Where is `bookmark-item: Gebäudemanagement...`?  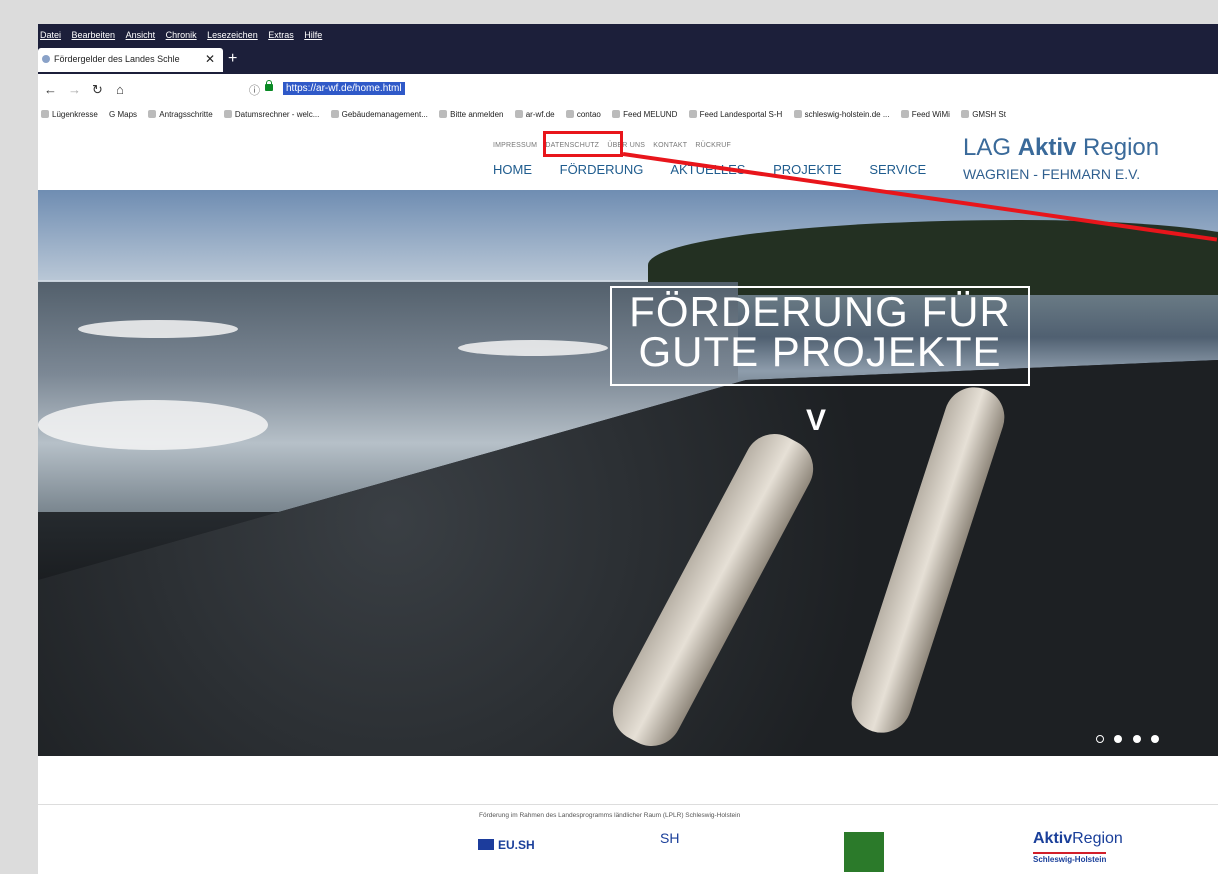
bookmark-item: Gebäudemanagement... is located at coordinates (379, 114).